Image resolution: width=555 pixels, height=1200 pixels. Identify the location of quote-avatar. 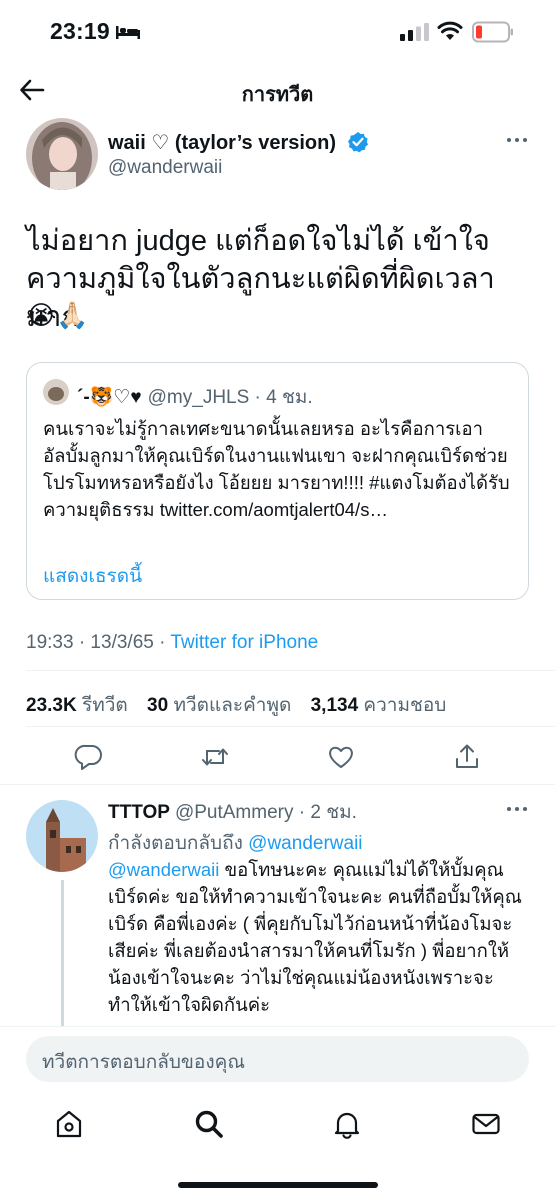
(56, 392).